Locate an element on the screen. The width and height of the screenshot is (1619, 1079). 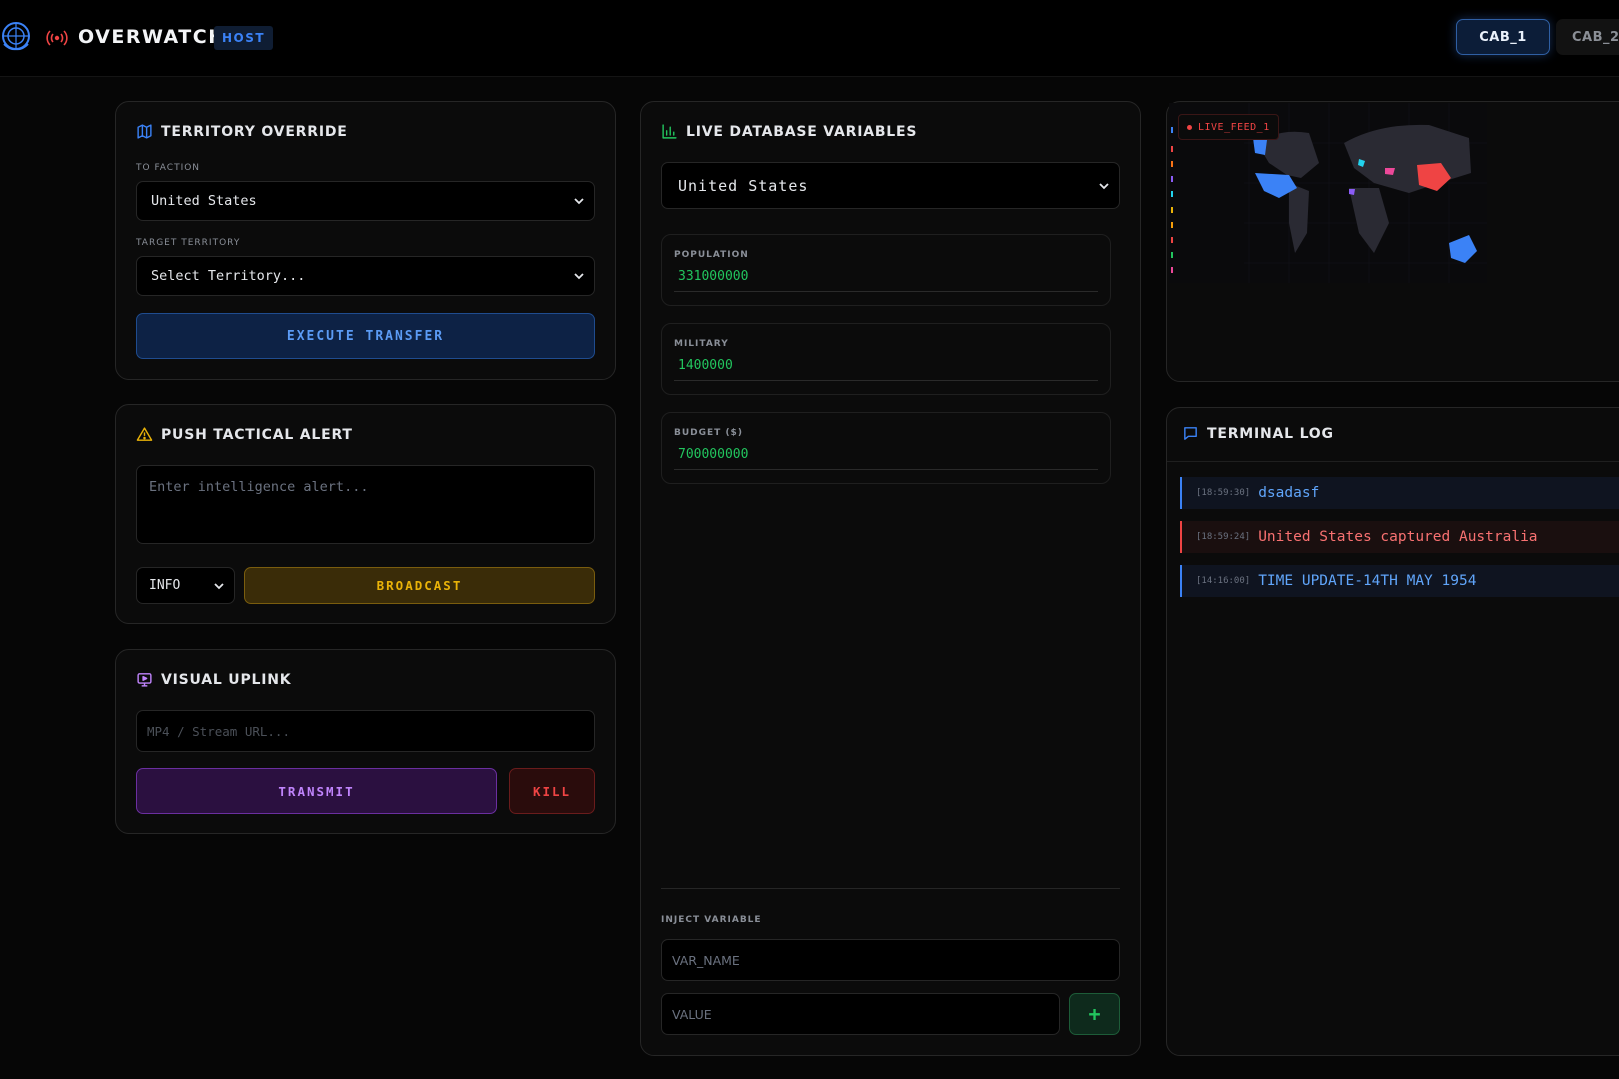
tab-cab-1: CAB_1 is located at coordinates (1503, 37).